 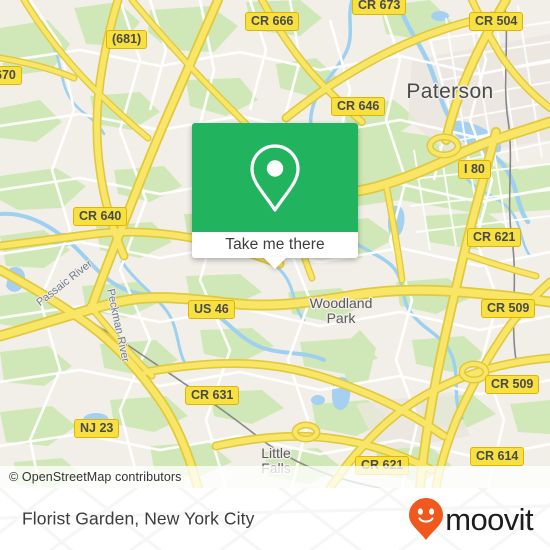 I want to click on take-me-there-card: Take me there, so click(x=275, y=196).